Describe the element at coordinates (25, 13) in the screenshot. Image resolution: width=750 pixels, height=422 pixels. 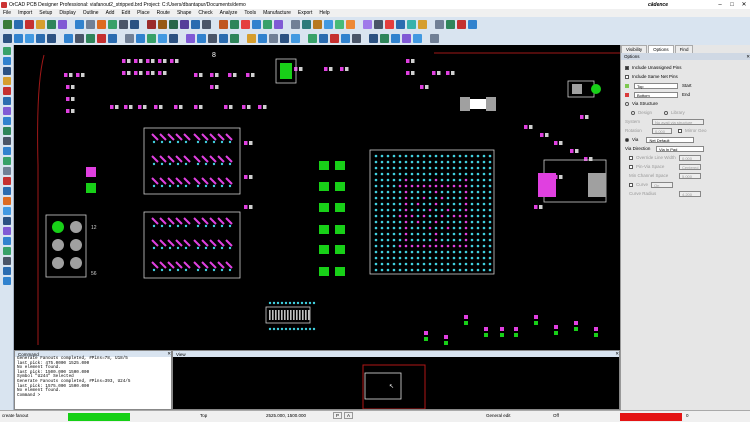
I see `menu-import: Import` at that location.